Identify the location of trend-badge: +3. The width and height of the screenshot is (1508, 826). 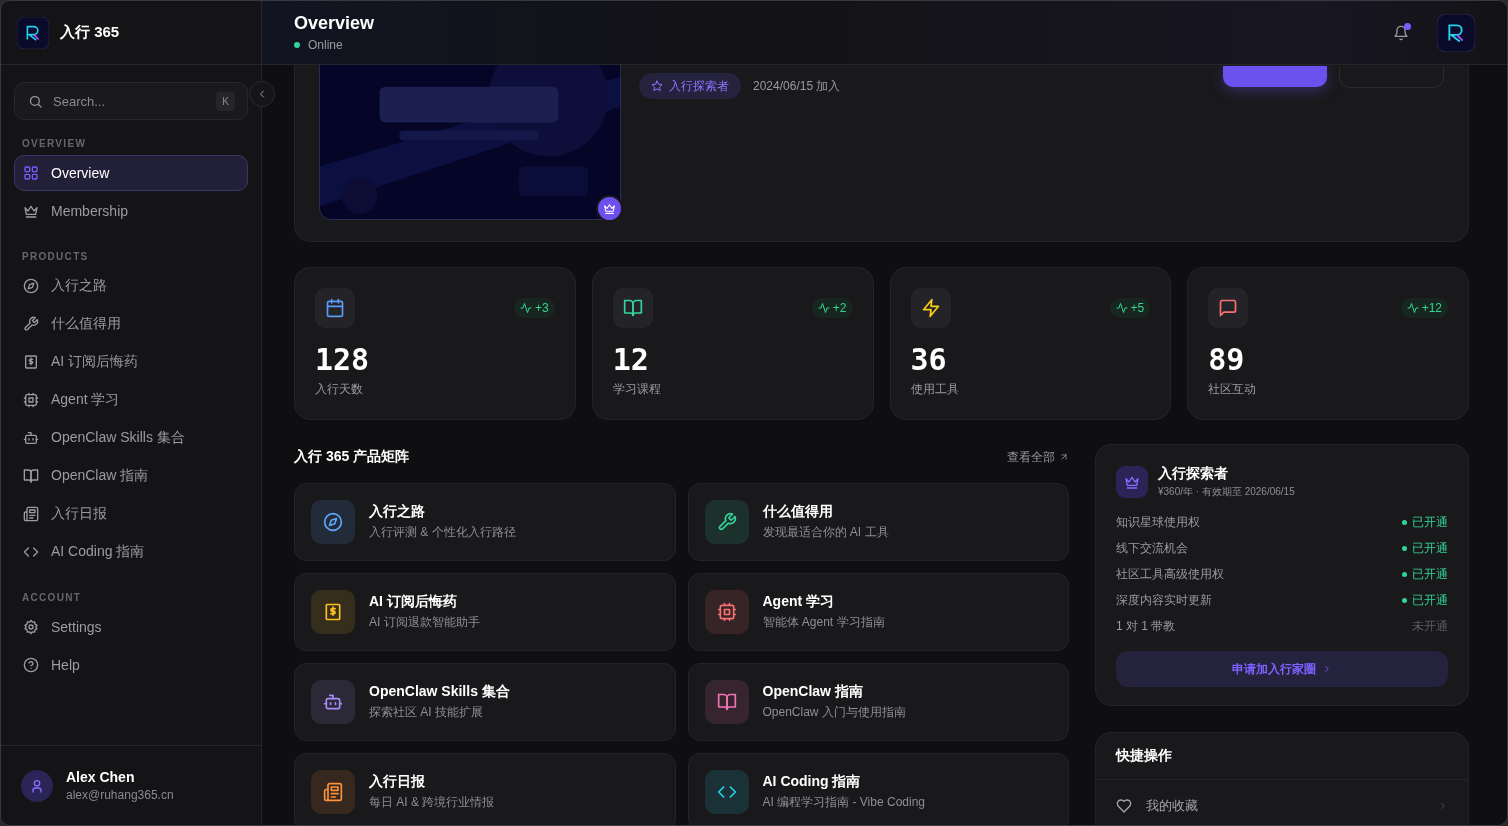
(534, 308).